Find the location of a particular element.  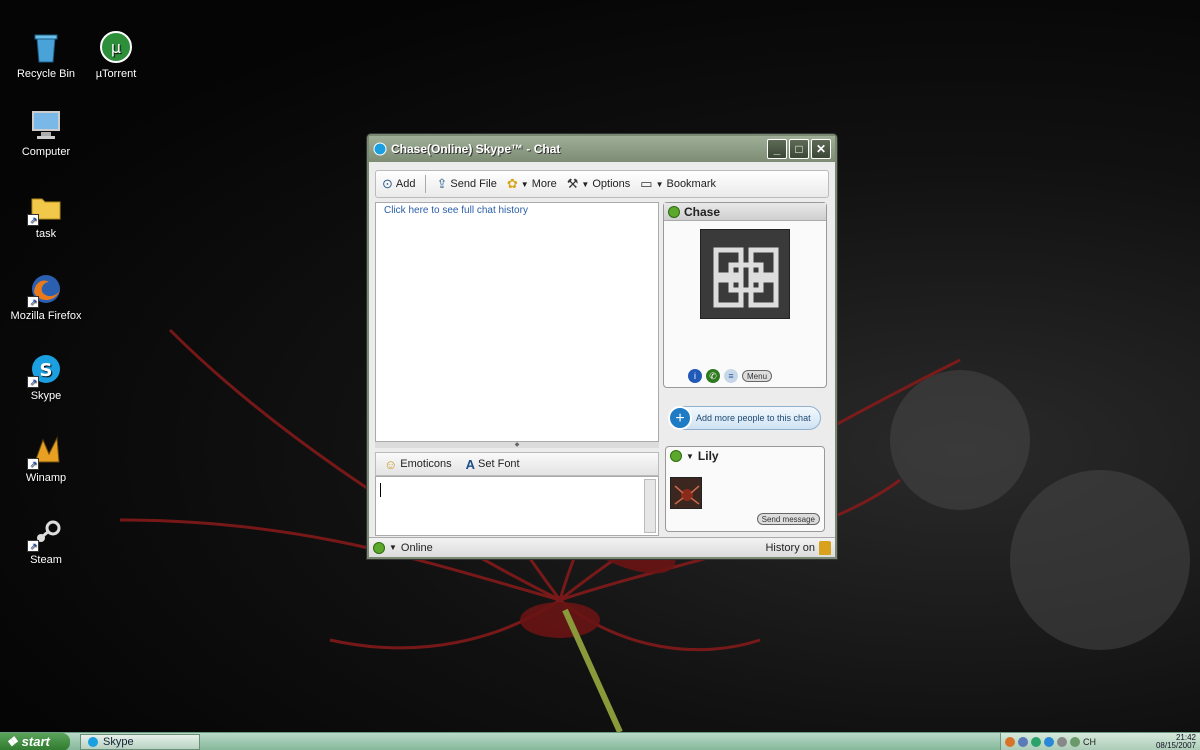

profile-info-icon: i is located at coordinates (695, 376).